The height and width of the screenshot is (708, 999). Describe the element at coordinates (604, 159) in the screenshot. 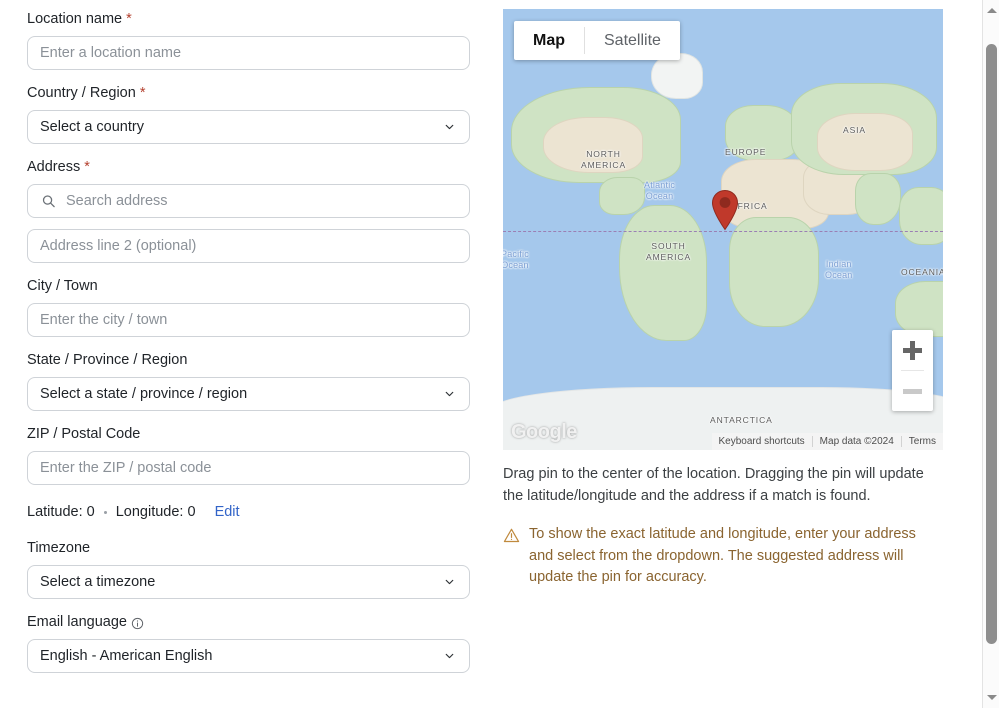

I see `map-label-north-america: NORTH AMERICA` at that location.